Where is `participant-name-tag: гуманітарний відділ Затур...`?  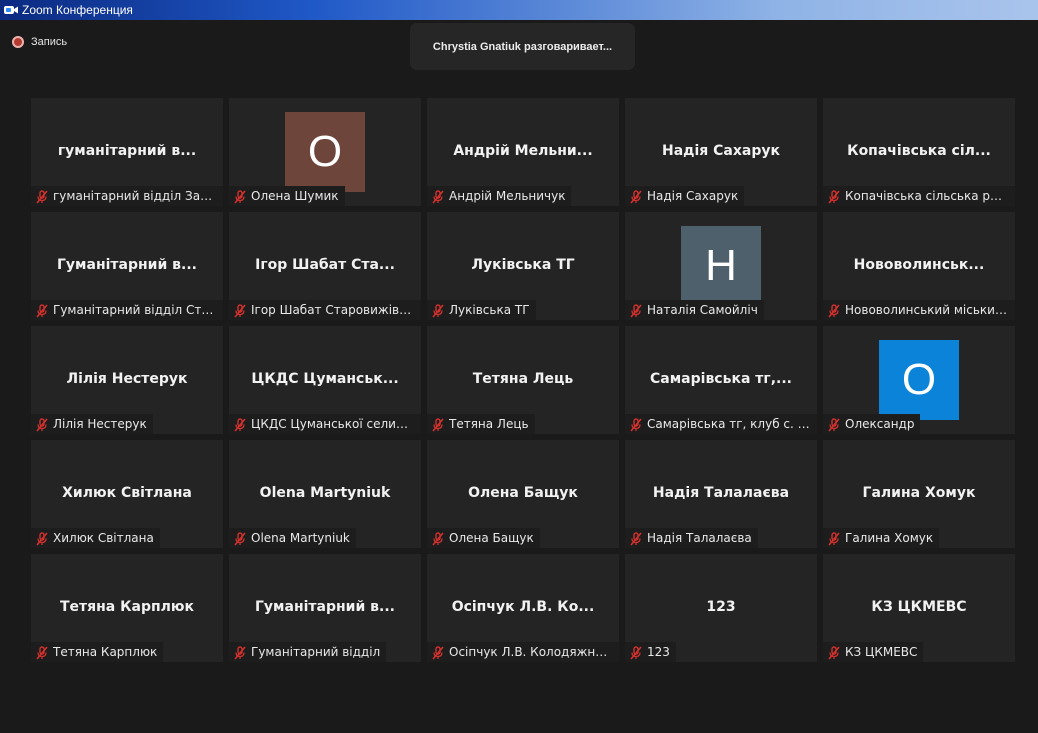
participant-name-tag: гуманітарний відділ Затур... is located at coordinates (127, 196).